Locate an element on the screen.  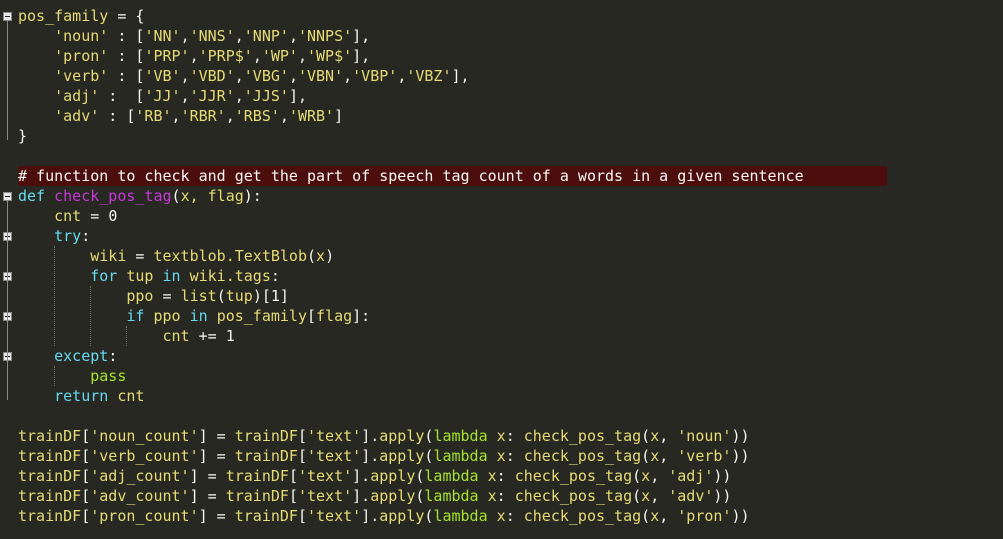
code-line: } is located at coordinates (452, 136).